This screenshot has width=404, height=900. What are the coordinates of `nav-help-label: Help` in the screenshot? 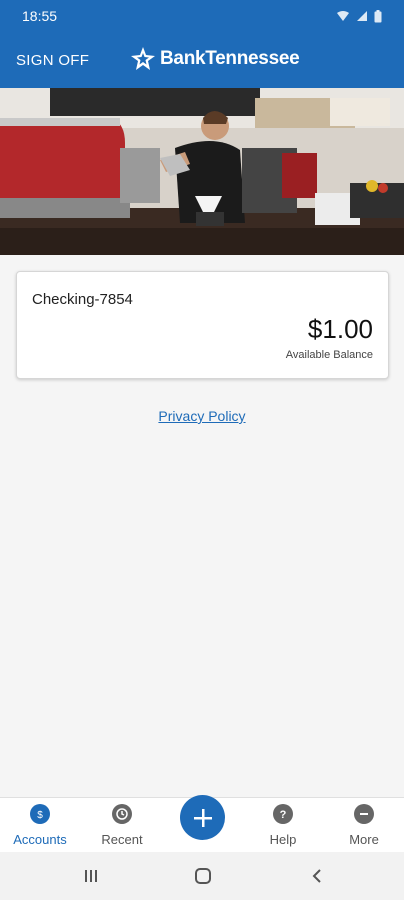 It's located at (283, 839).